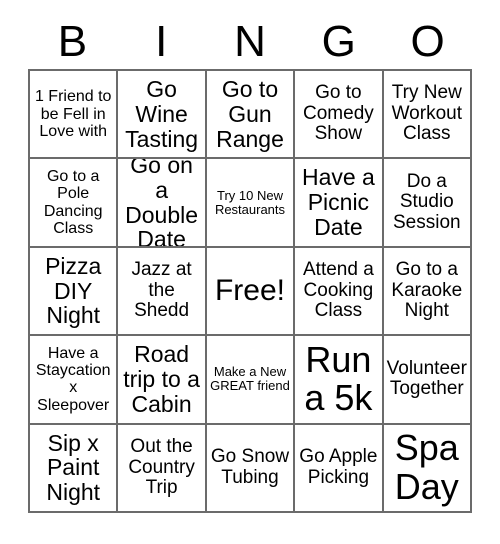  I want to click on bingo-cell-label: Pizza DIY Night, so click(73, 290).